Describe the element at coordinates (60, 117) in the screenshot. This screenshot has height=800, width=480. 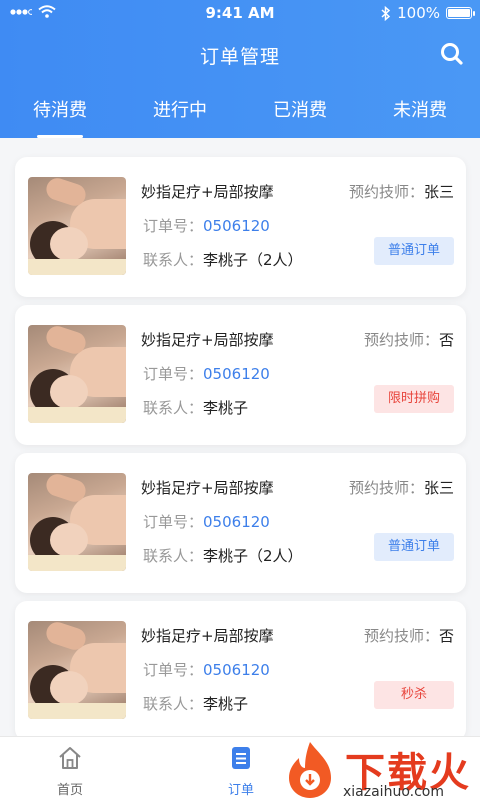
I see `tab-pending: 待消费` at that location.